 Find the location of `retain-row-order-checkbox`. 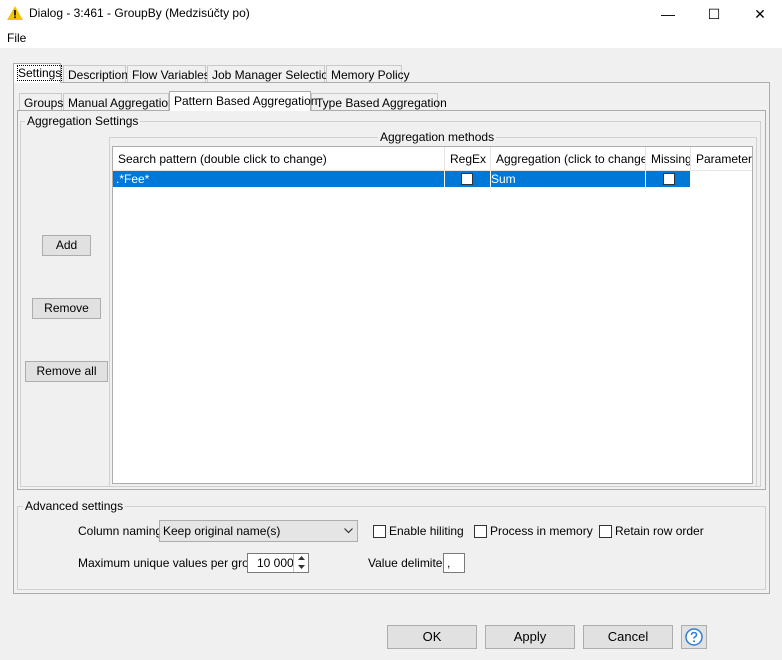

retain-row-order-checkbox is located at coordinates (605, 531).